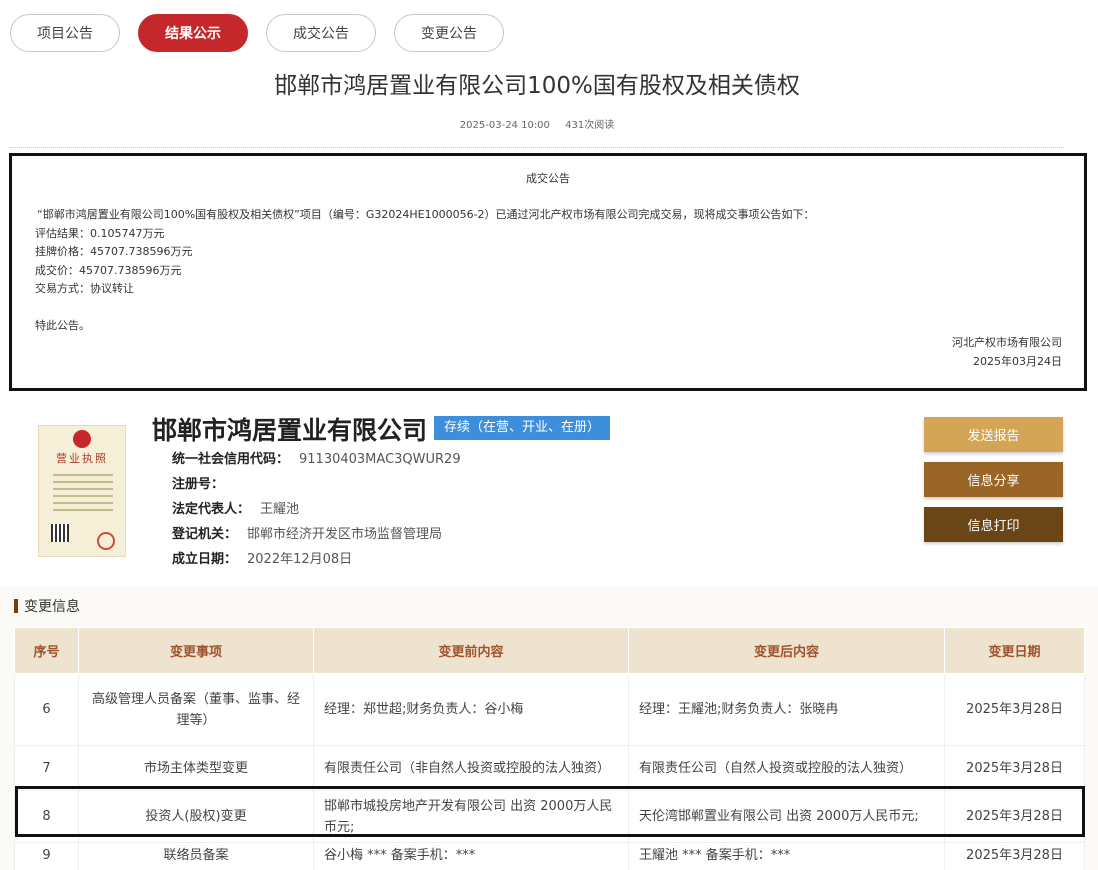 Image resolution: width=1098 pixels, height=870 pixels. Describe the element at coordinates (993, 434) in the screenshot. I see `send-report-button: 发送报告` at that location.